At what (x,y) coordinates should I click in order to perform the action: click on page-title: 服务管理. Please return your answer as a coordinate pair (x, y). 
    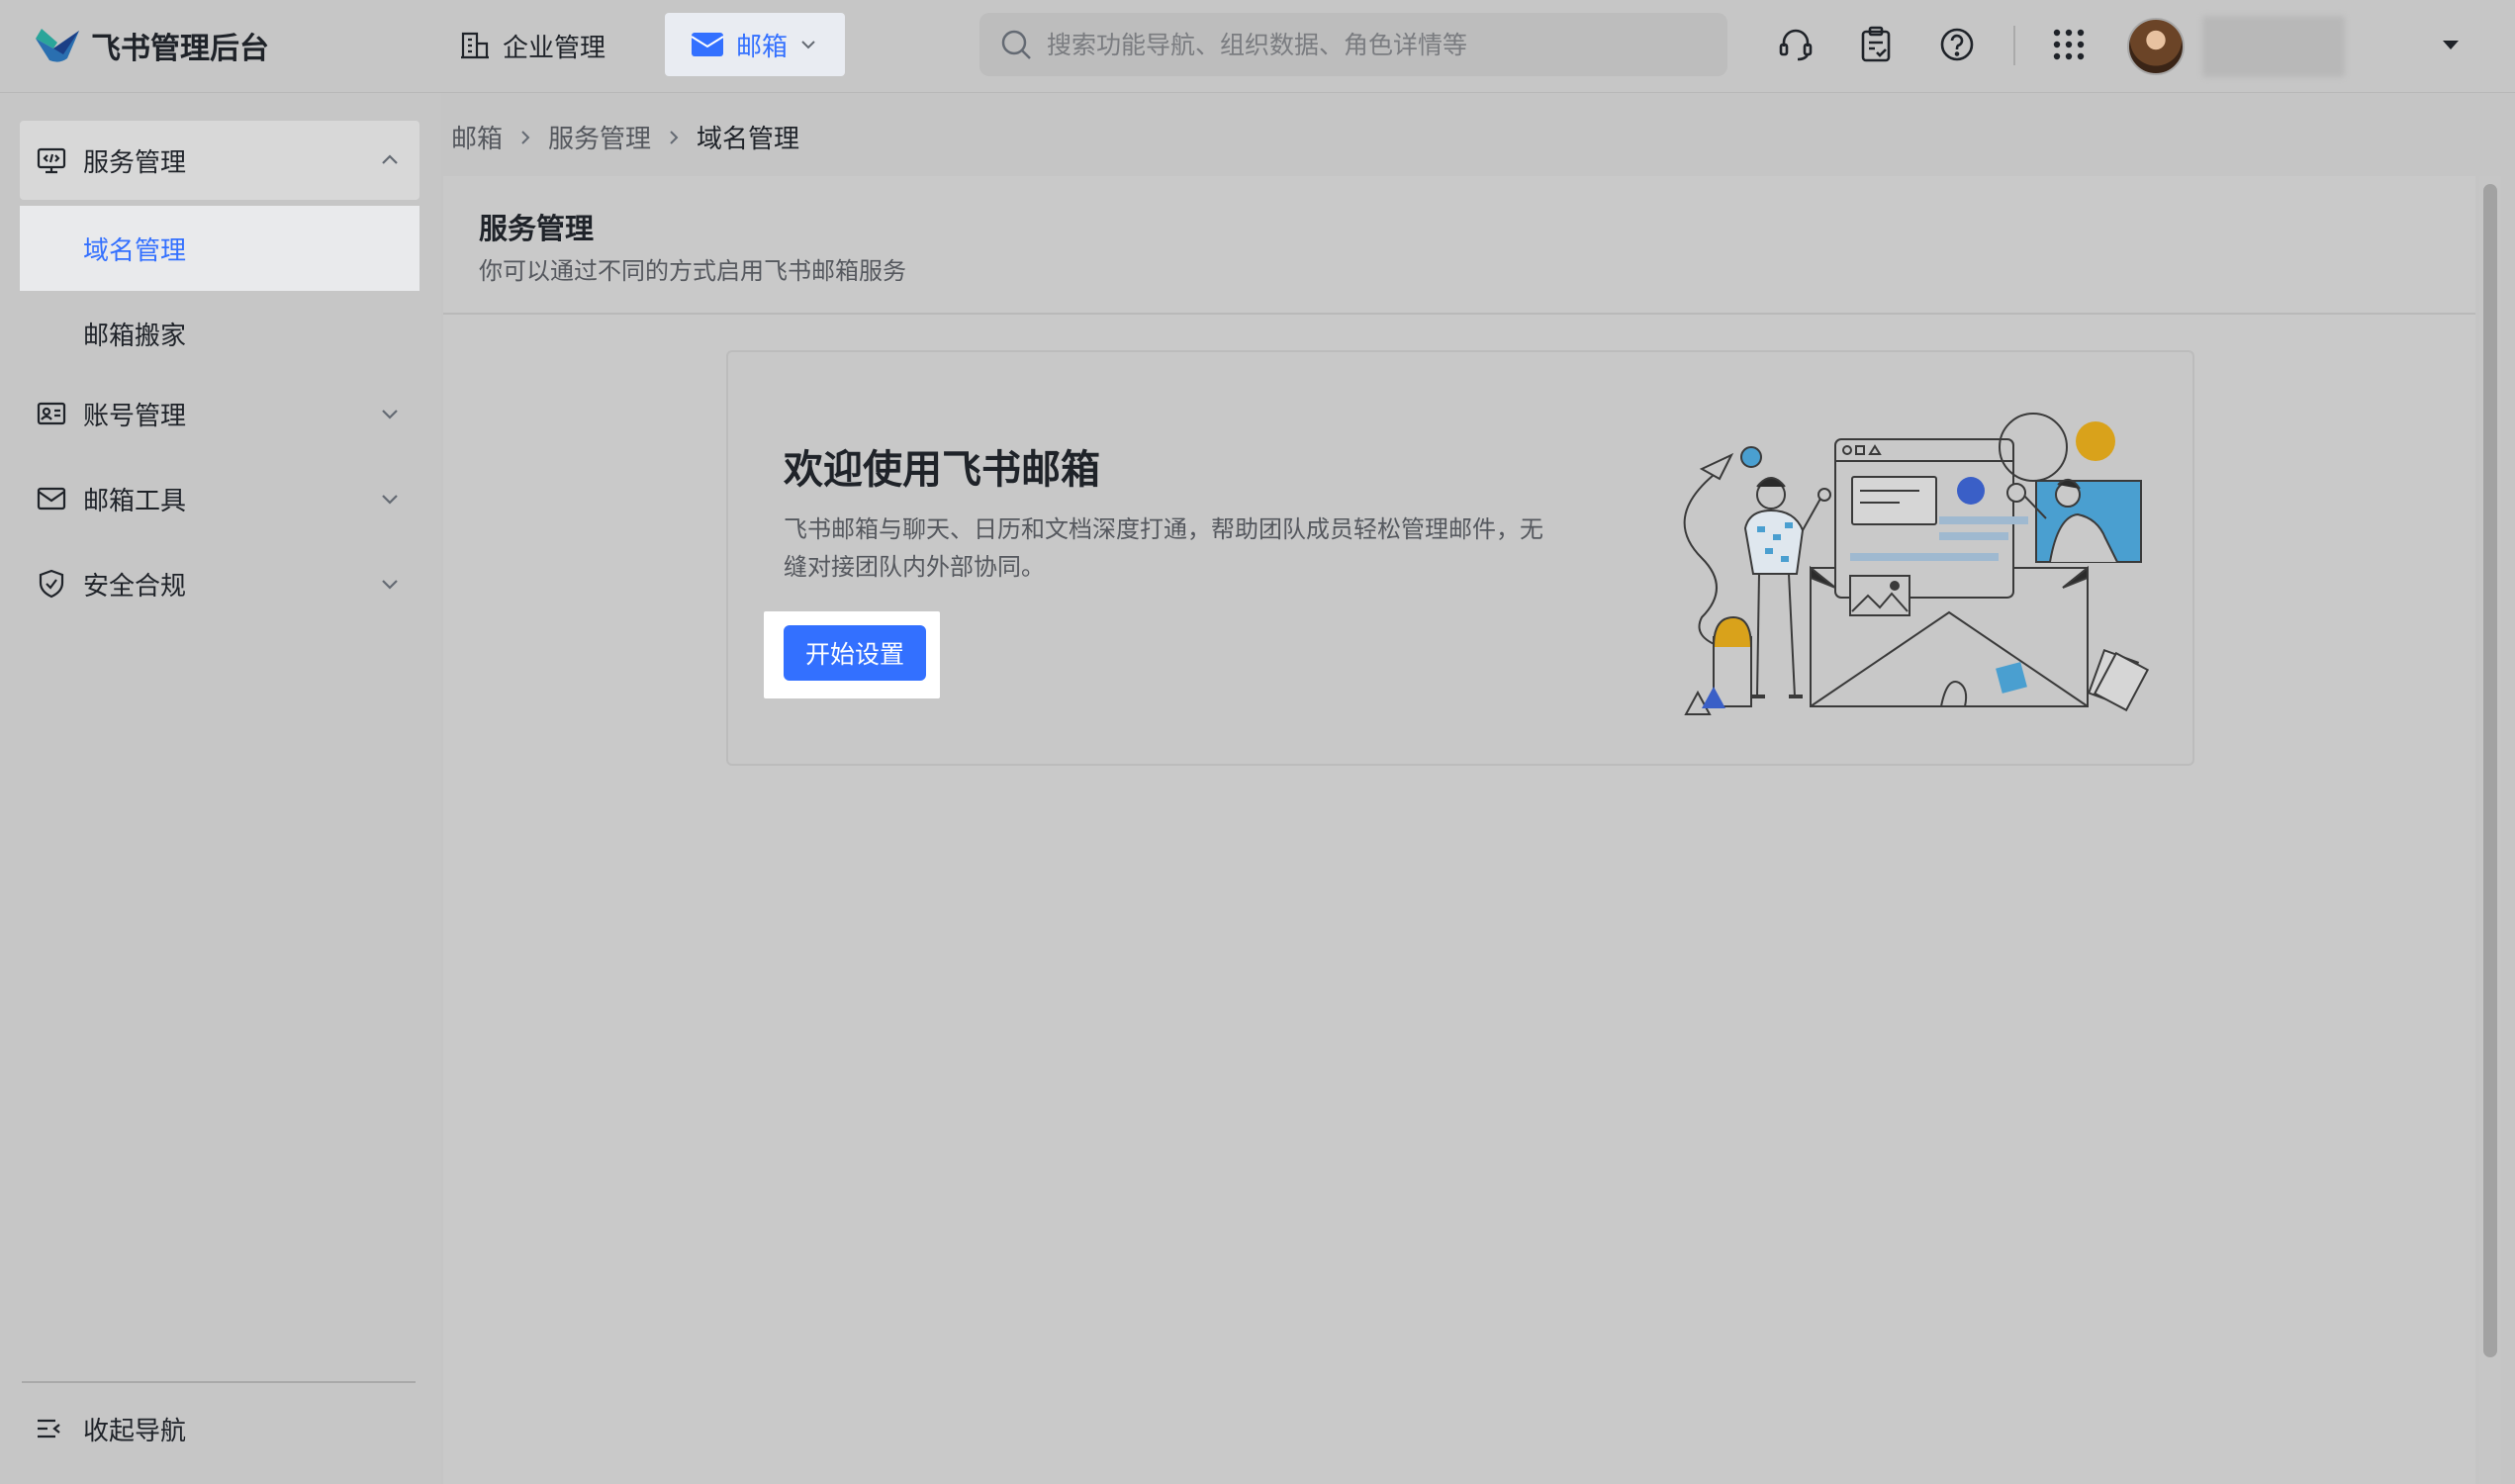
    Looking at the image, I should click on (537, 228).